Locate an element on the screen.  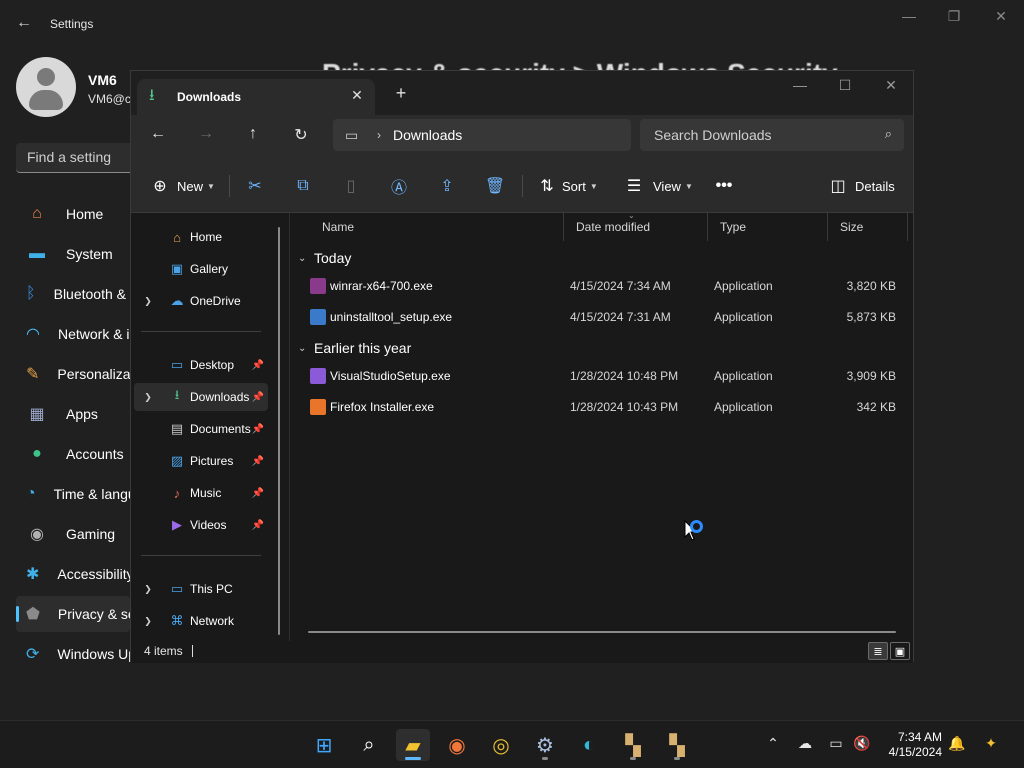
tiles-view-button: ▣ is located at coordinates (900, 651).